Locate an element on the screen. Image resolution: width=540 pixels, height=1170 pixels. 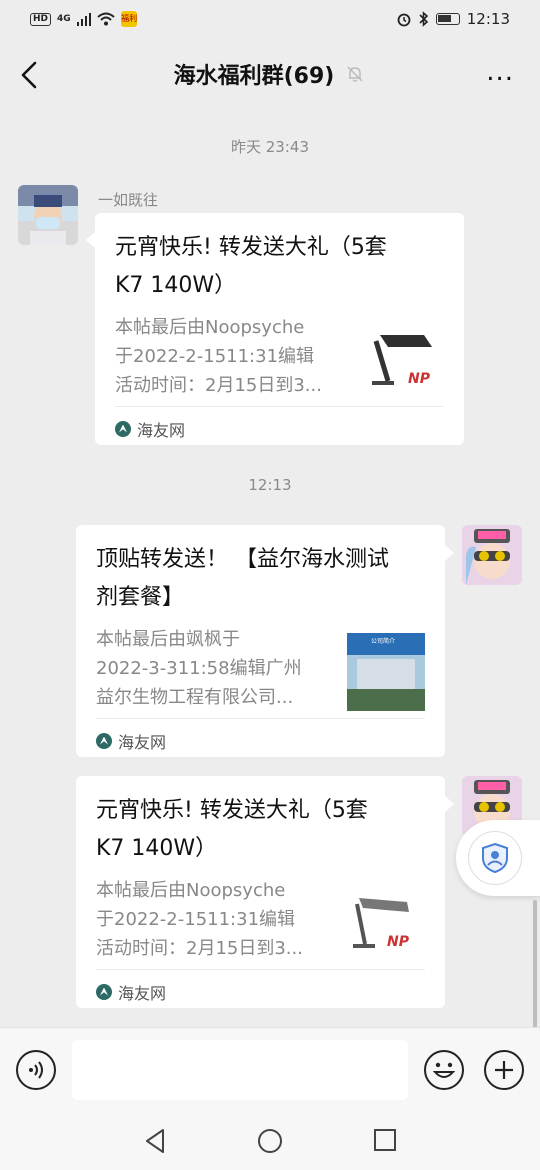
company-building-image-icon: 公司简介 is located at coordinates (386, 672).